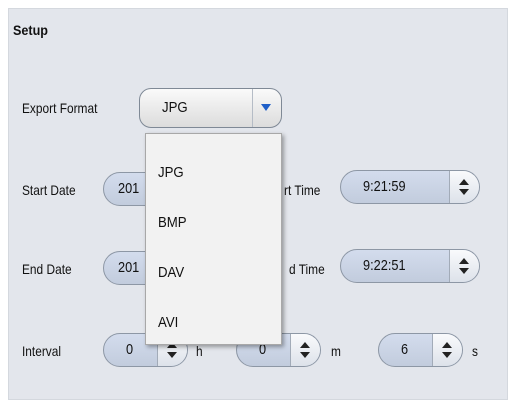 The height and width of the screenshot is (415, 517). Describe the element at coordinates (213, 239) in the screenshot. I see `export-format-dropdown-list: JPG BMP DAV AVI` at that location.